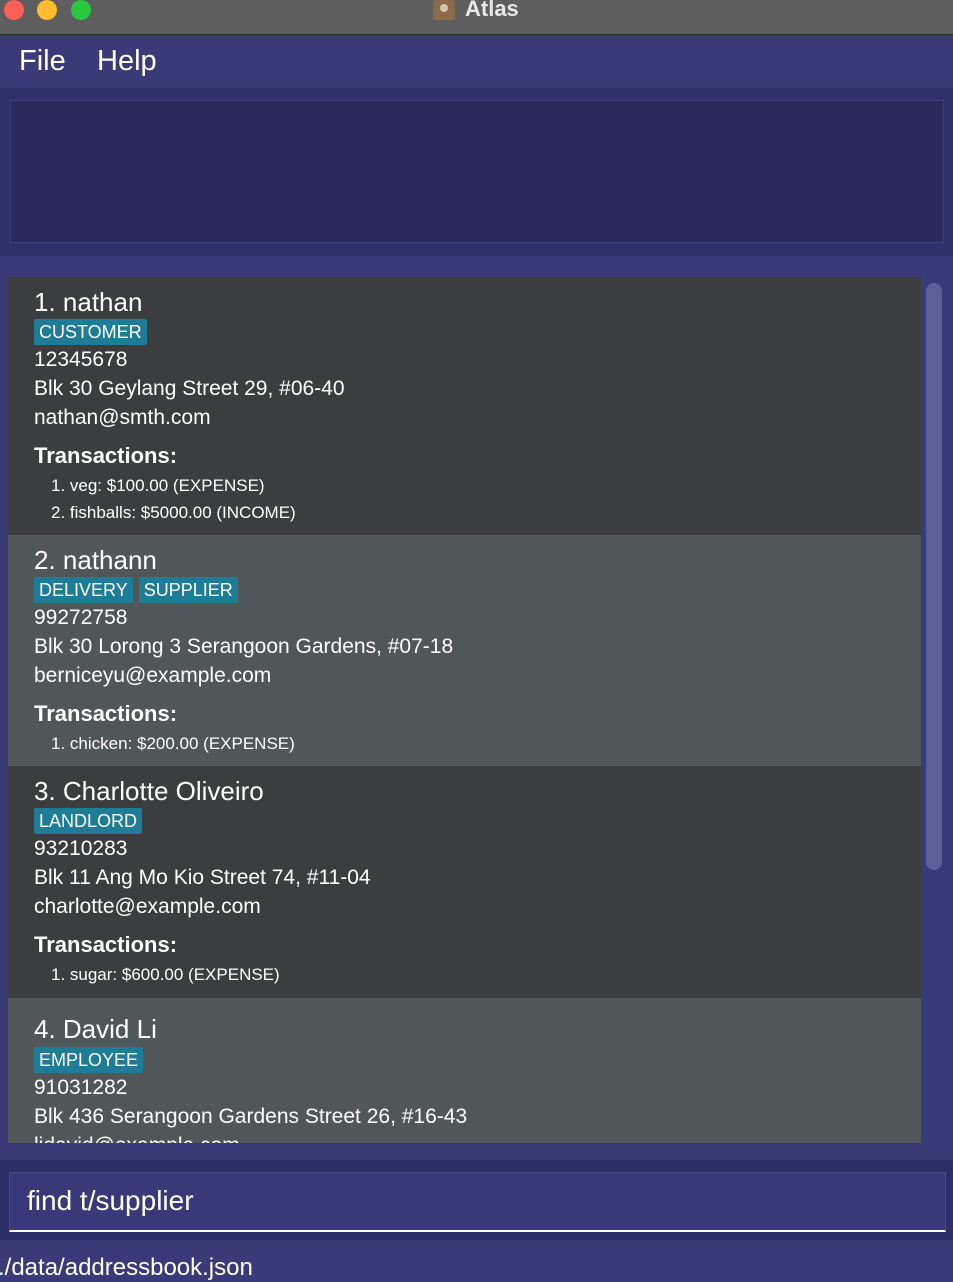 This screenshot has height=1282, width=953. I want to click on tag-list: CUSTOMER, so click(93, 332).